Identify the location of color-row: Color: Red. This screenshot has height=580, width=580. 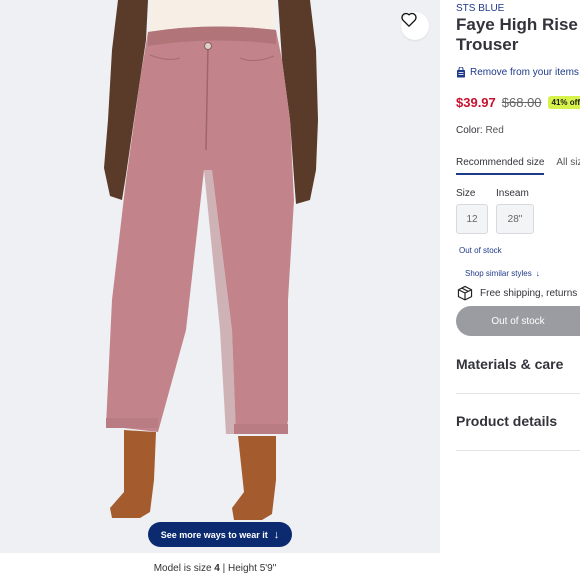
(480, 130).